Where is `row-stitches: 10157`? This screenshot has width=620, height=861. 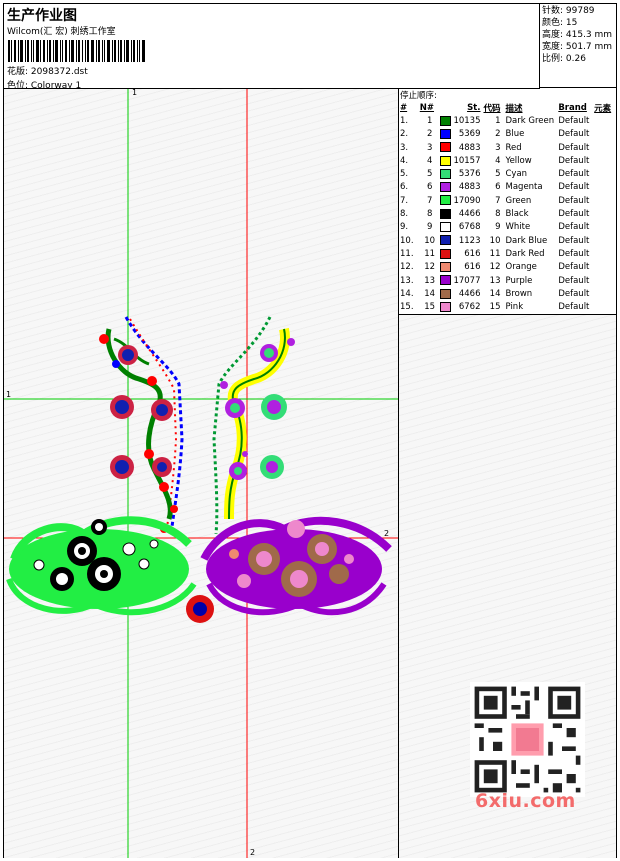
row-stitches: 10157 is located at coordinates (467, 160).